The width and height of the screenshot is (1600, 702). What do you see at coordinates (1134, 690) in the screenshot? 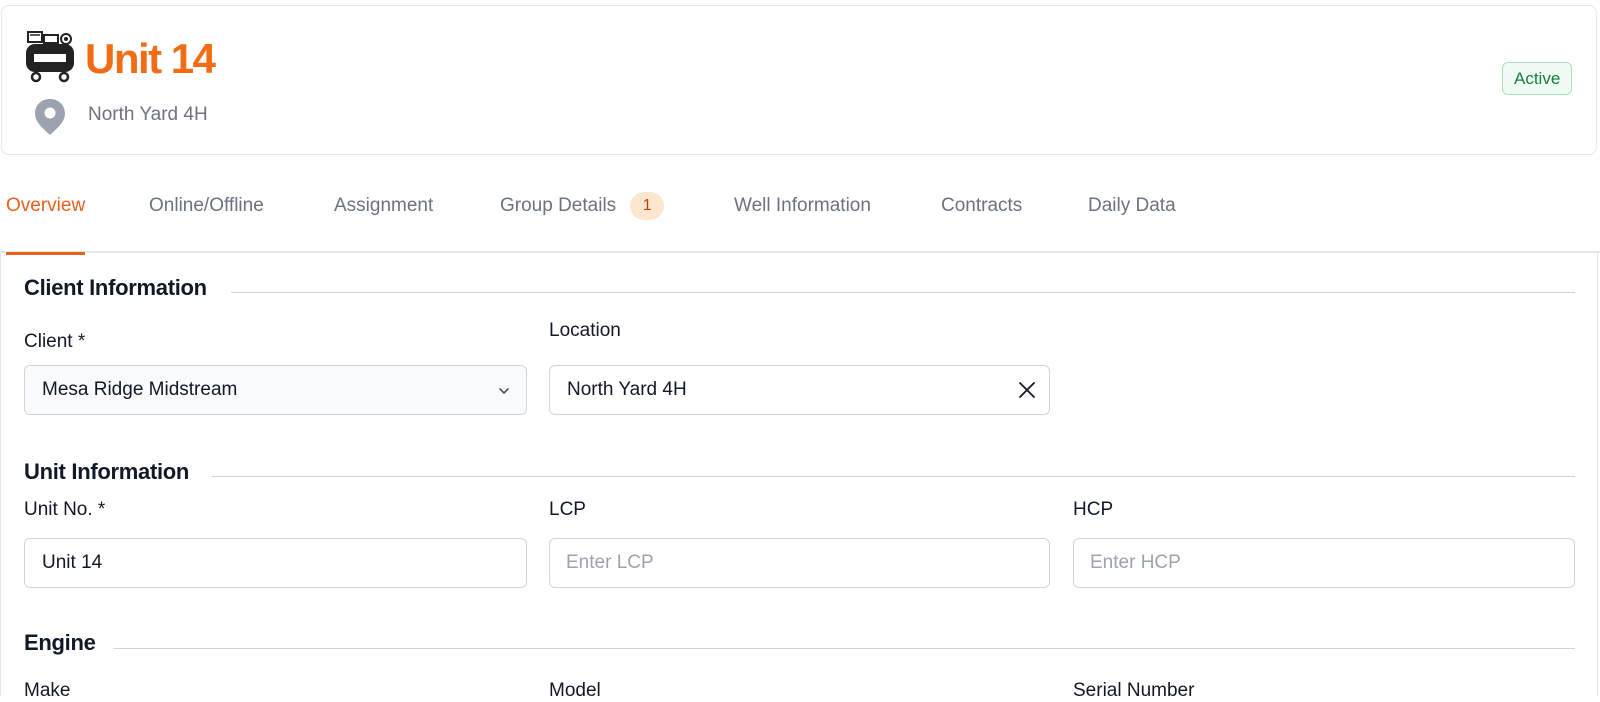
I see `serial-number-label: Serial Number` at bounding box center [1134, 690].